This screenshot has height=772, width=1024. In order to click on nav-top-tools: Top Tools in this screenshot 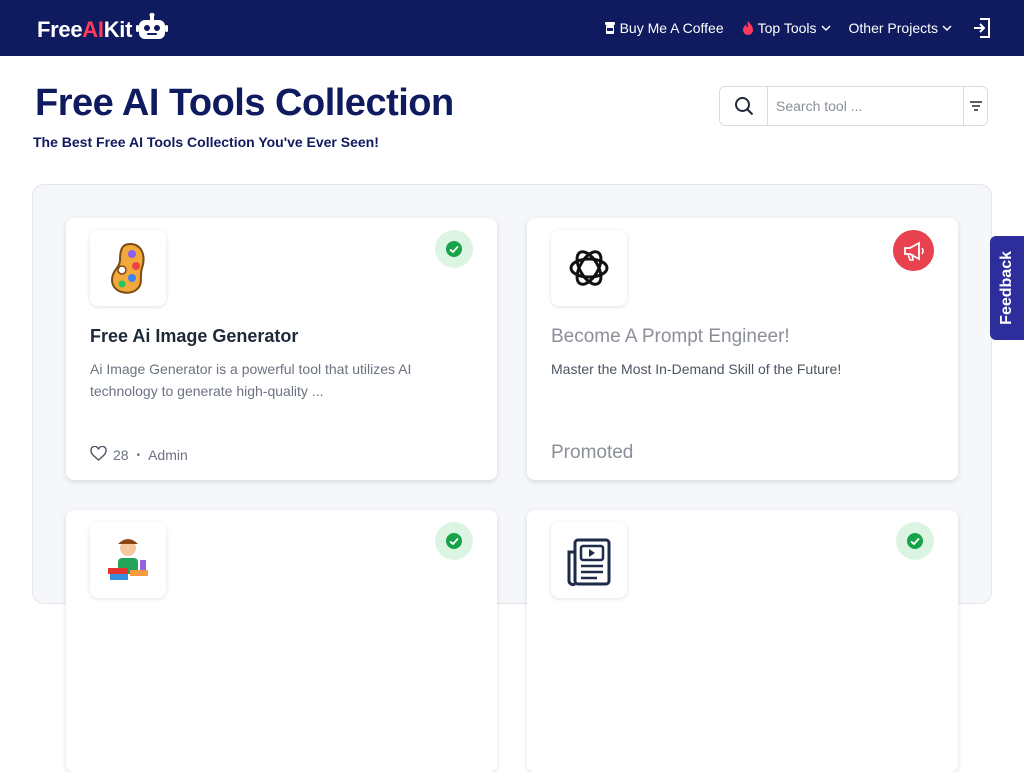, I will do `click(786, 28)`.